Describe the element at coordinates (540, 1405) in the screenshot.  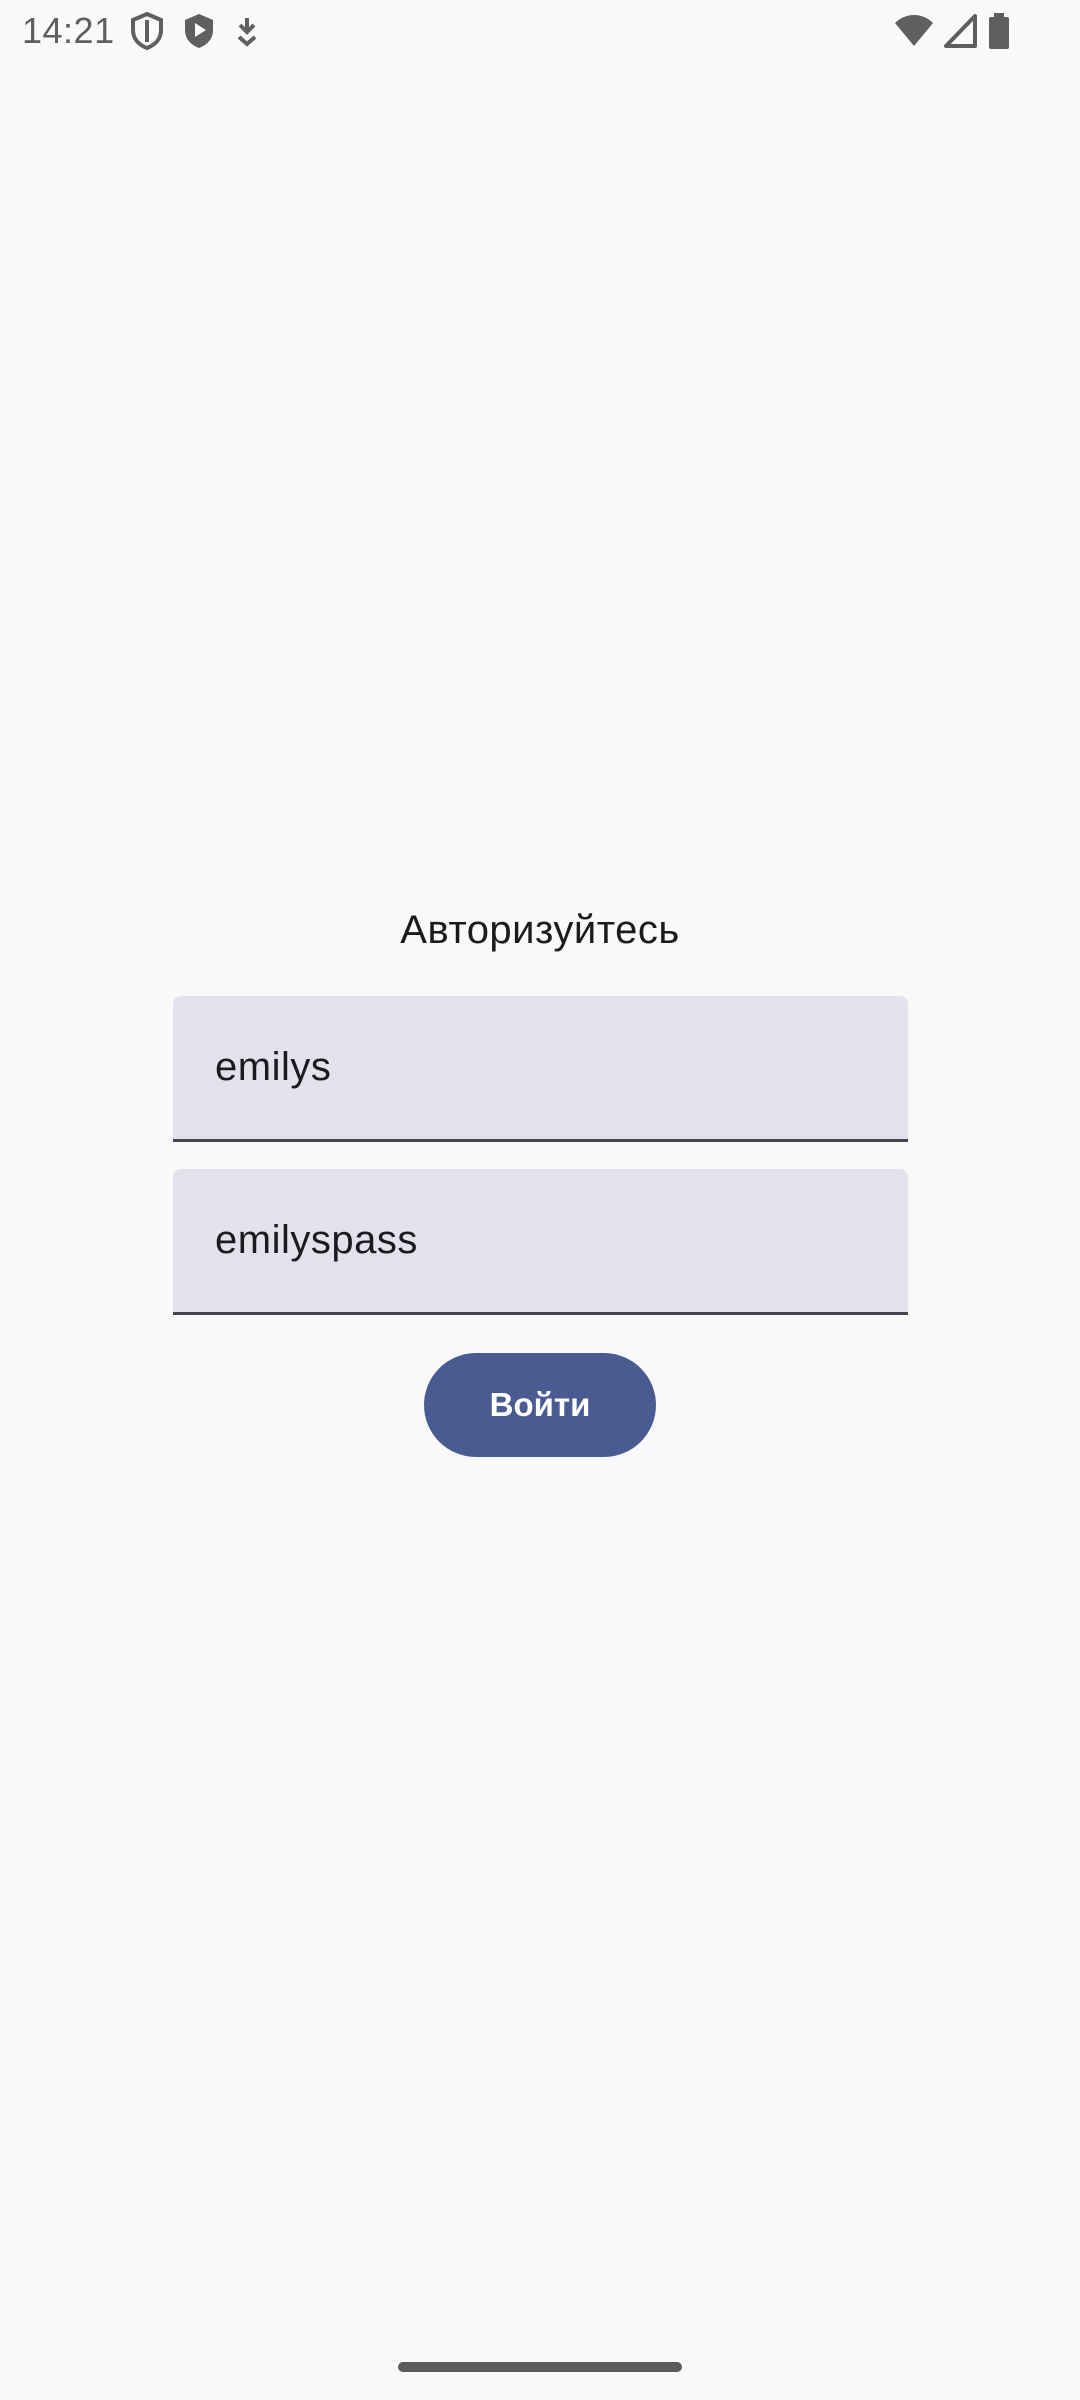
I see `login-button: Войти` at that location.